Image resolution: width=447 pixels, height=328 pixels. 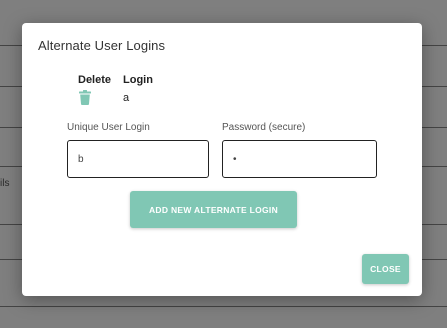 What do you see at coordinates (95, 80) in the screenshot?
I see `delete-column-header: Delete` at bounding box center [95, 80].